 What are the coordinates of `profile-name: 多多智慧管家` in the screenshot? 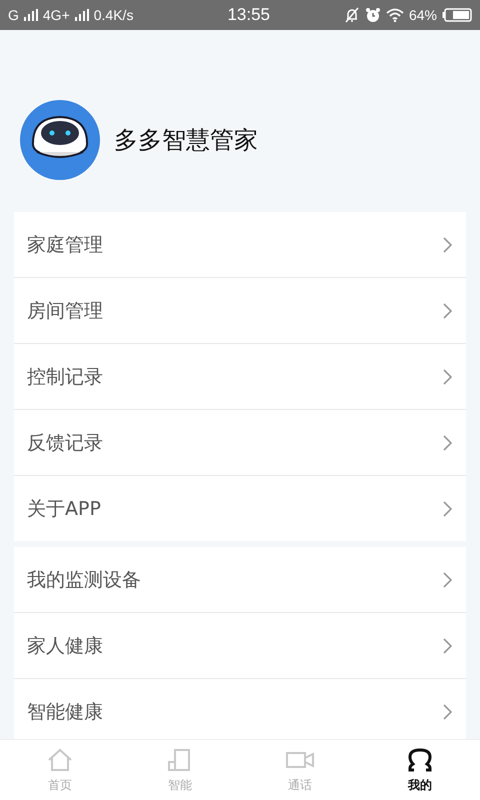 It's located at (186, 140).